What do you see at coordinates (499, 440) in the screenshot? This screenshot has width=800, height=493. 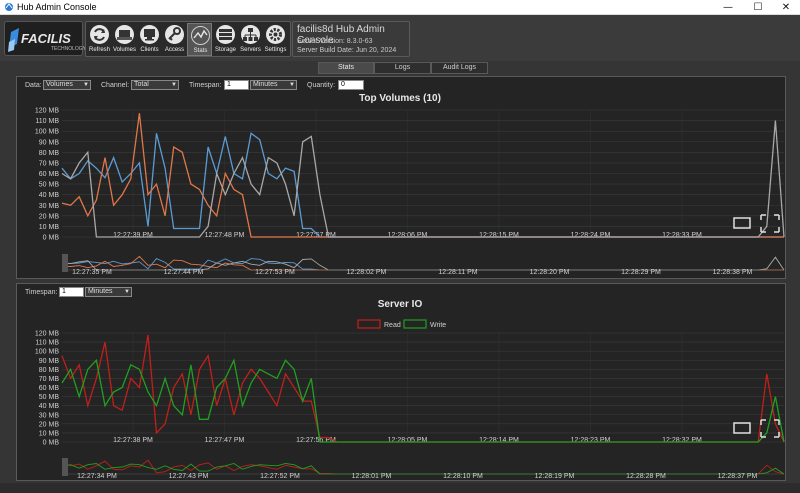 I see `x-tick-label: 12:28:14 PM` at bounding box center [499, 440].